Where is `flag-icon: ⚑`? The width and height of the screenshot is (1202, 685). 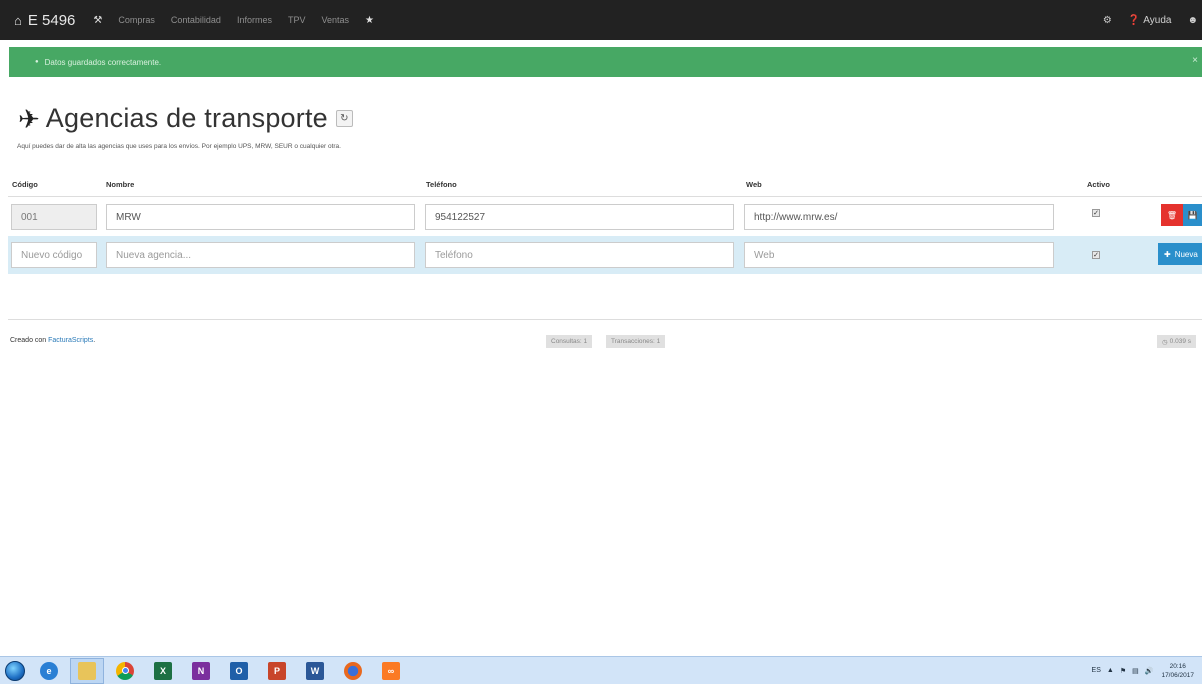
flag-icon: ⚑ is located at coordinates (1123, 671).